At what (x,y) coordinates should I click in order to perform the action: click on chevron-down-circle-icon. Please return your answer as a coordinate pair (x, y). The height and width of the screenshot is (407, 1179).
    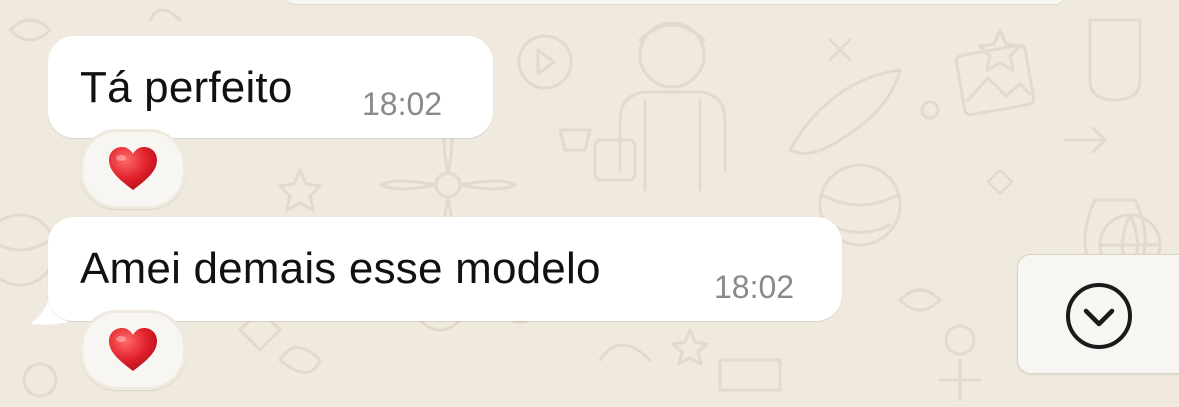
    Looking at the image, I should click on (1099, 316).